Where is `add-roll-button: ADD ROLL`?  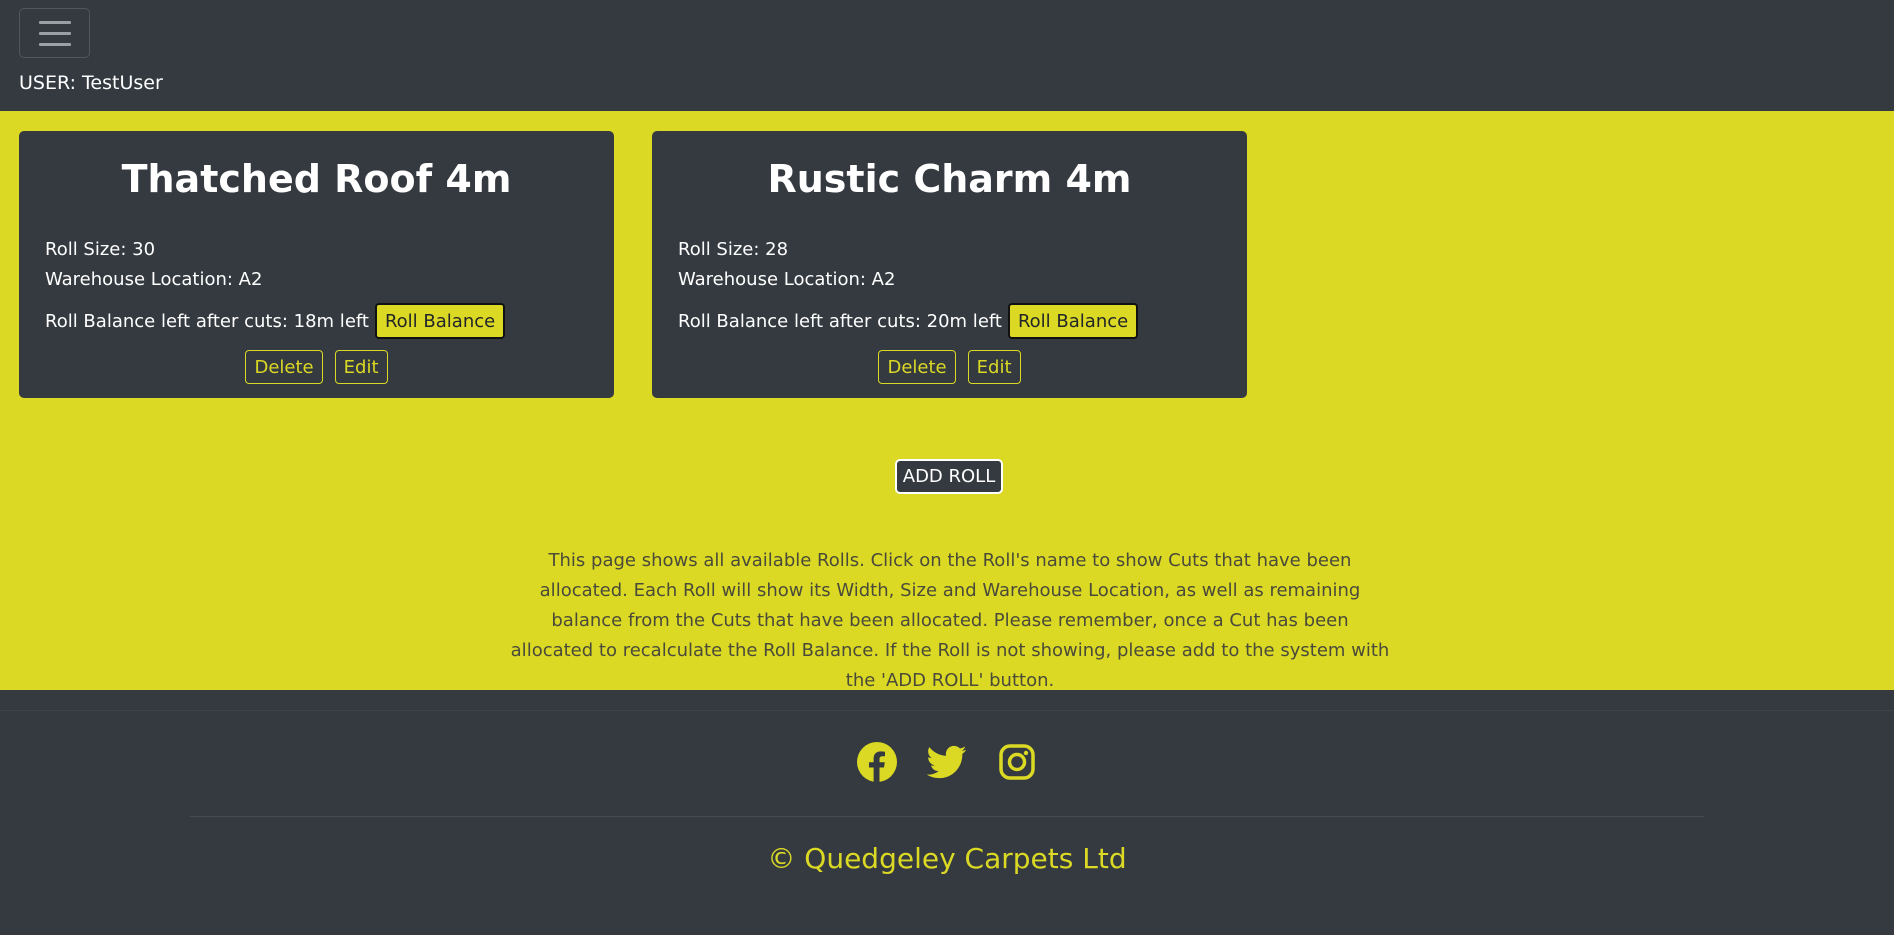 add-roll-button: ADD ROLL is located at coordinates (949, 476).